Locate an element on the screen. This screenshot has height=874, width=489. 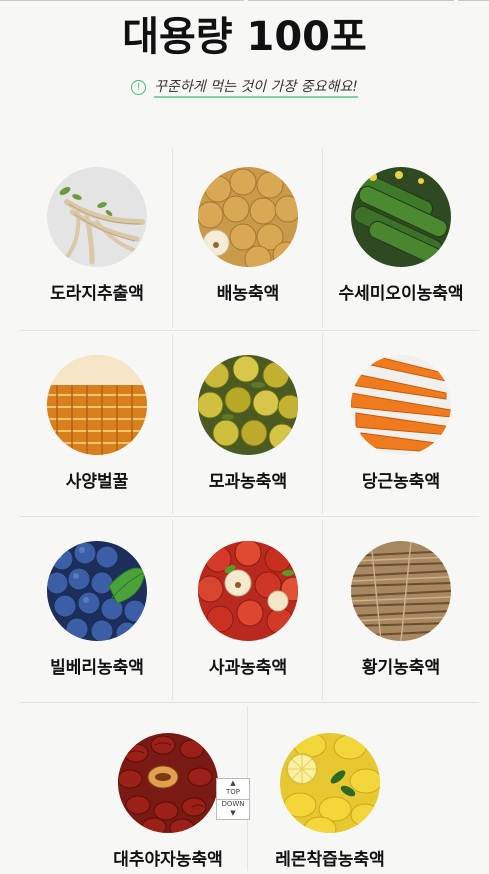
product-item-carrot: 당근농축액 is located at coordinates (401, 423).